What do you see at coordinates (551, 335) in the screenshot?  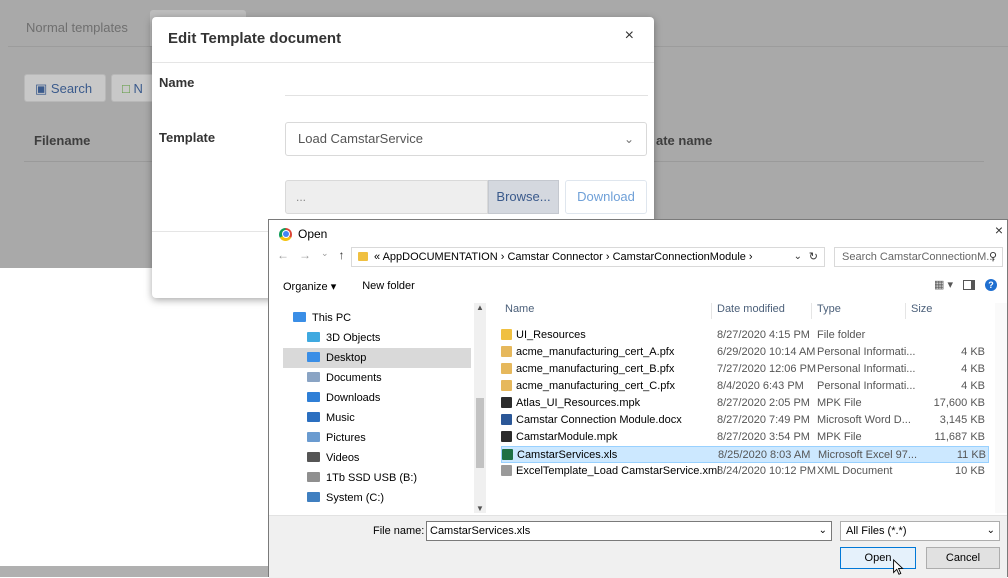 I see `file-name: UI_Resources` at bounding box center [551, 335].